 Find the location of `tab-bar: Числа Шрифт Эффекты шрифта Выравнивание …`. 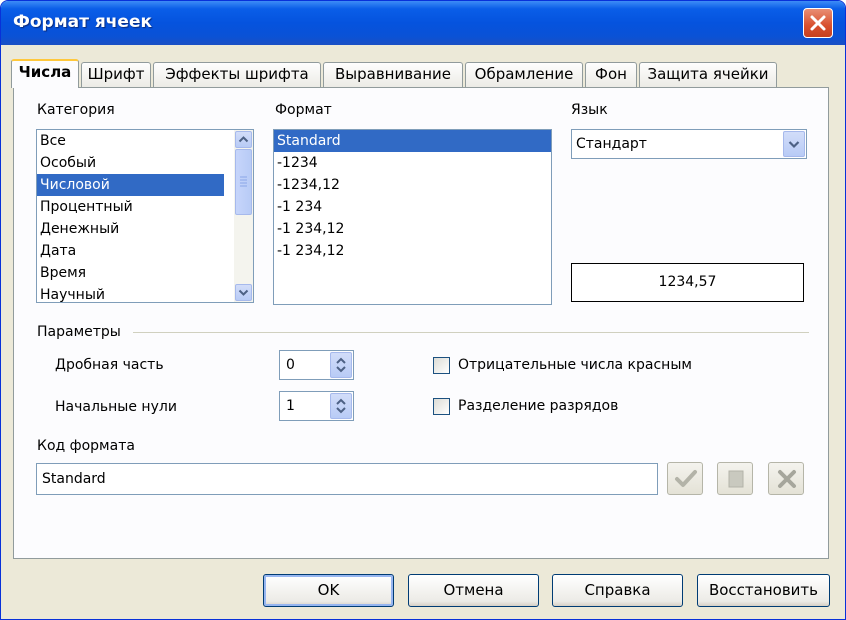

tab-bar: Числа Шрифт Эффекты шрифта Выравнивание … is located at coordinates (421, 73).